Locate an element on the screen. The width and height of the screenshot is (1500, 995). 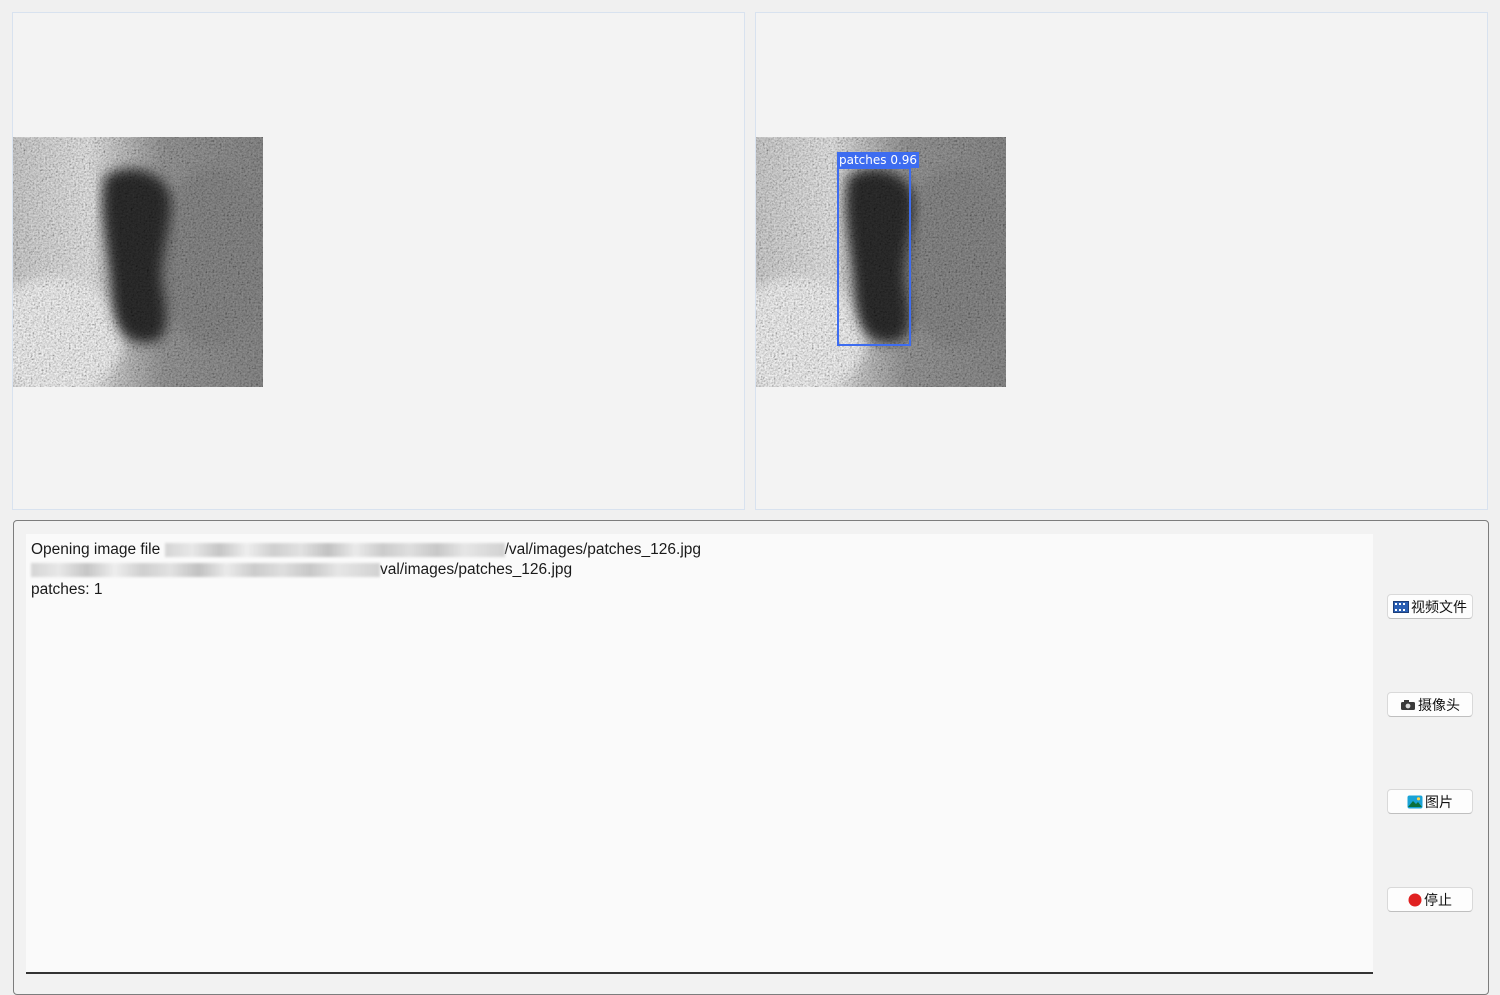
camera-button: 摄像头 is located at coordinates (1430, 704).